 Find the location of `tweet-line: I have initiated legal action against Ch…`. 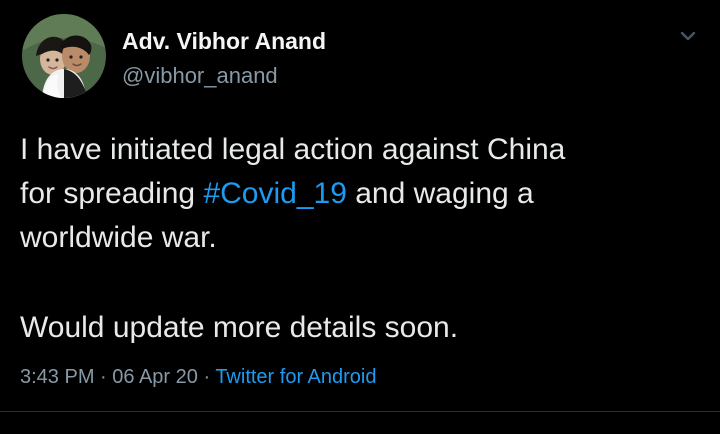

tweet-line: I have initiated legal action against Ch… is located at coordinates (360, 150).